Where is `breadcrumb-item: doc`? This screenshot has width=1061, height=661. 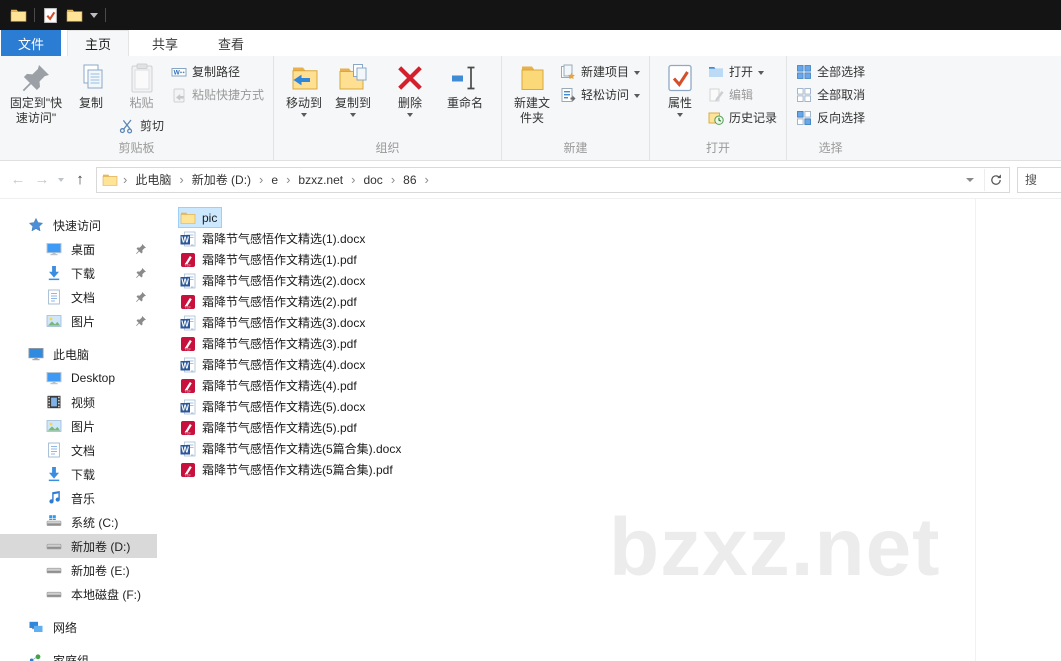
breadcrumb-item: doc is located at coordinates (372, 180).